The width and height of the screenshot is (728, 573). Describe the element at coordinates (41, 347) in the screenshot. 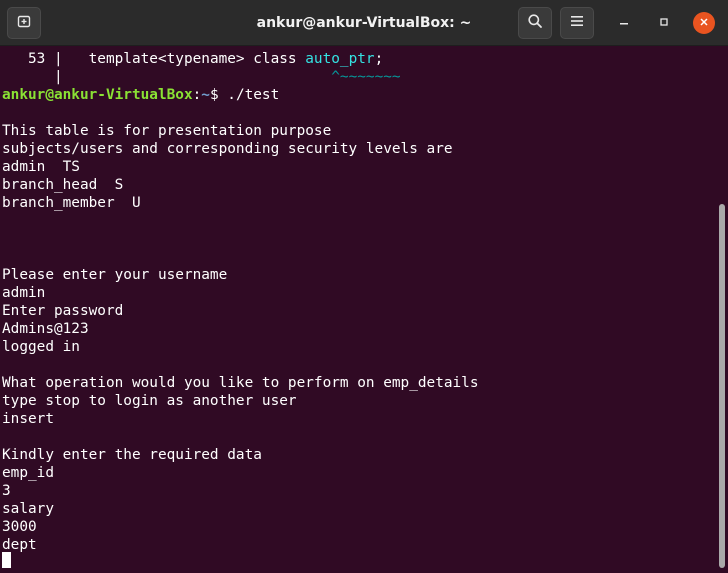

I see `output-line: logged in` at that location.